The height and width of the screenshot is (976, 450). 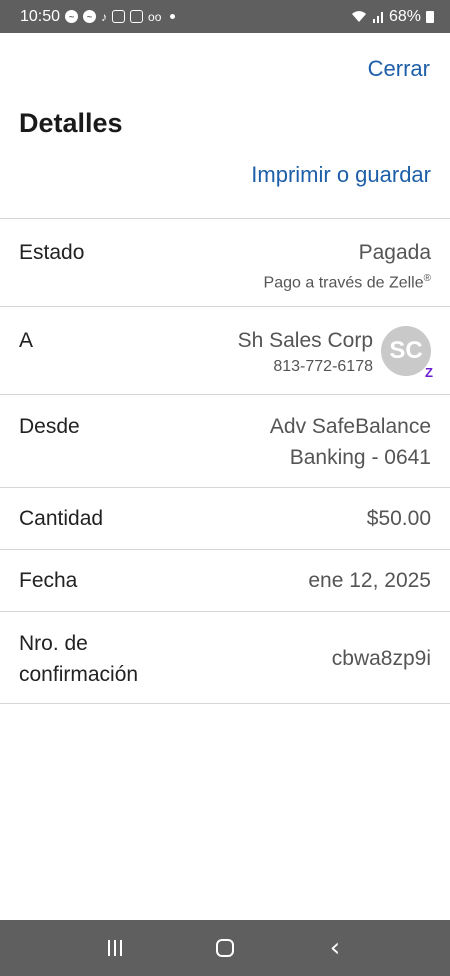 I want to click on status-bar: 10:50 ~ ~ ♪ oo 68%, so click(x=225, y=16).